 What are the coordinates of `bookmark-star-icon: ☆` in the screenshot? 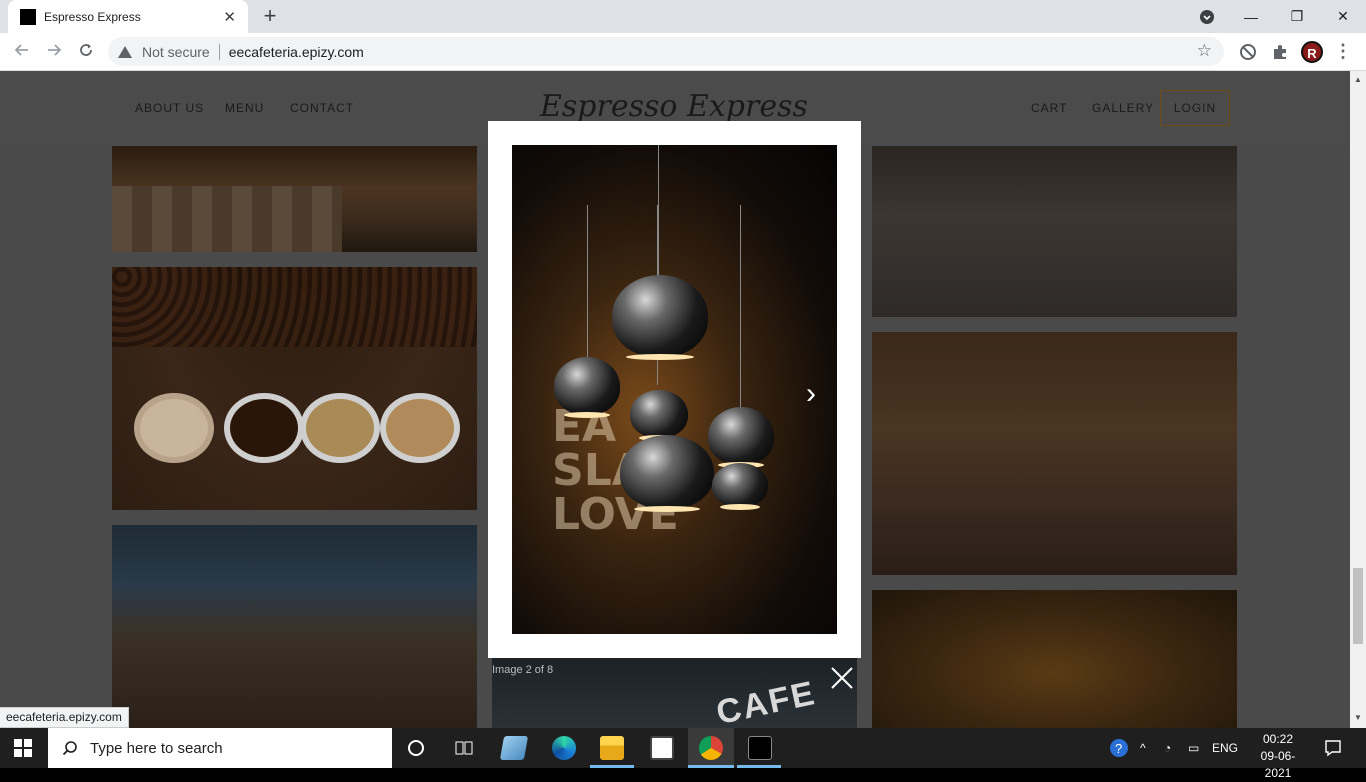 It's located at (1204, 51).